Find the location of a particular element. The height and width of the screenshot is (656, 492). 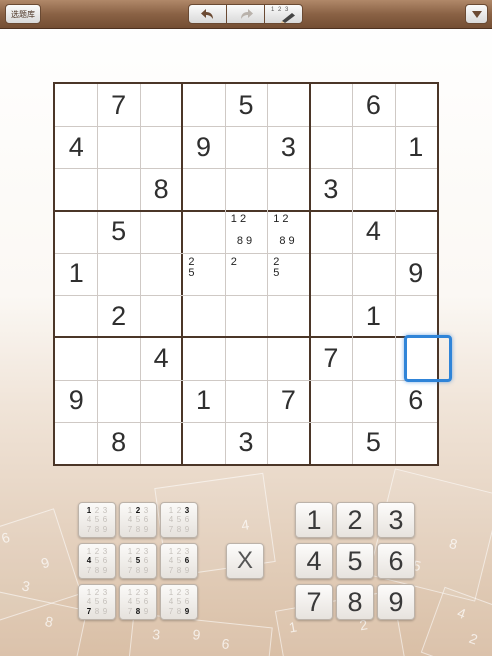

board-cell-r1c3: 9 is located at coordinates (203, 147).